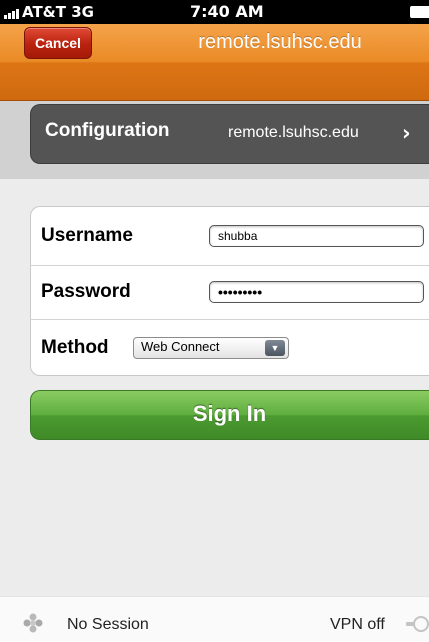  Describe the element at coordinates (280, 42) in the screenshot. I see `nav-title: remote.lsuhsc.edu` at that location.